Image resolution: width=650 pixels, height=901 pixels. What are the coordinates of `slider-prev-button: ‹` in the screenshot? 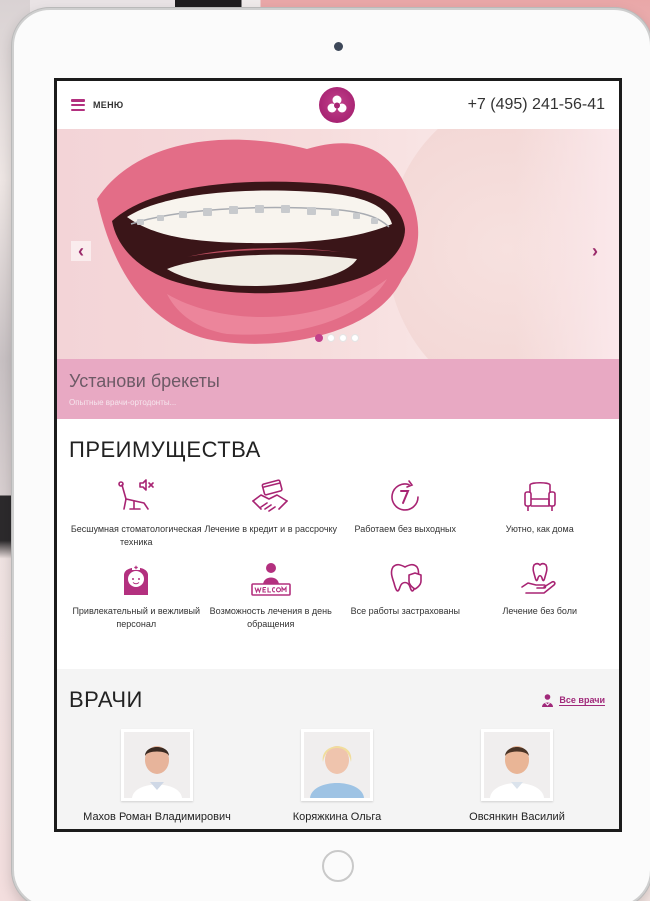 It's located at (81, 251).